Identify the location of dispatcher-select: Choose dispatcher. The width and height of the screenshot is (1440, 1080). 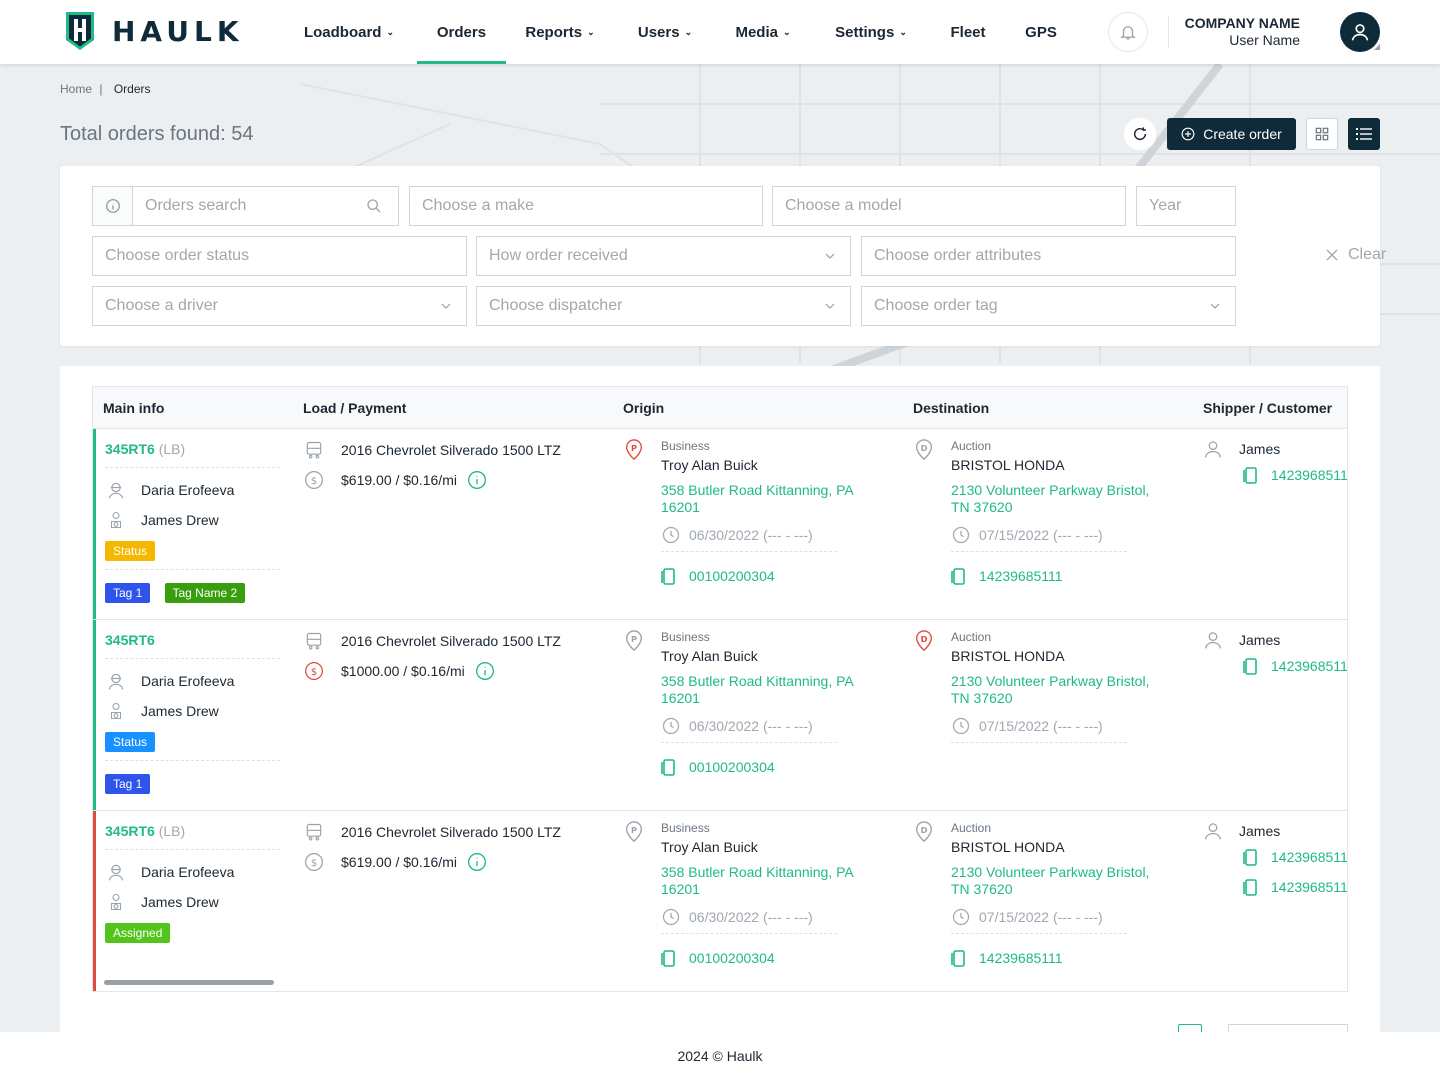
(663, 306).